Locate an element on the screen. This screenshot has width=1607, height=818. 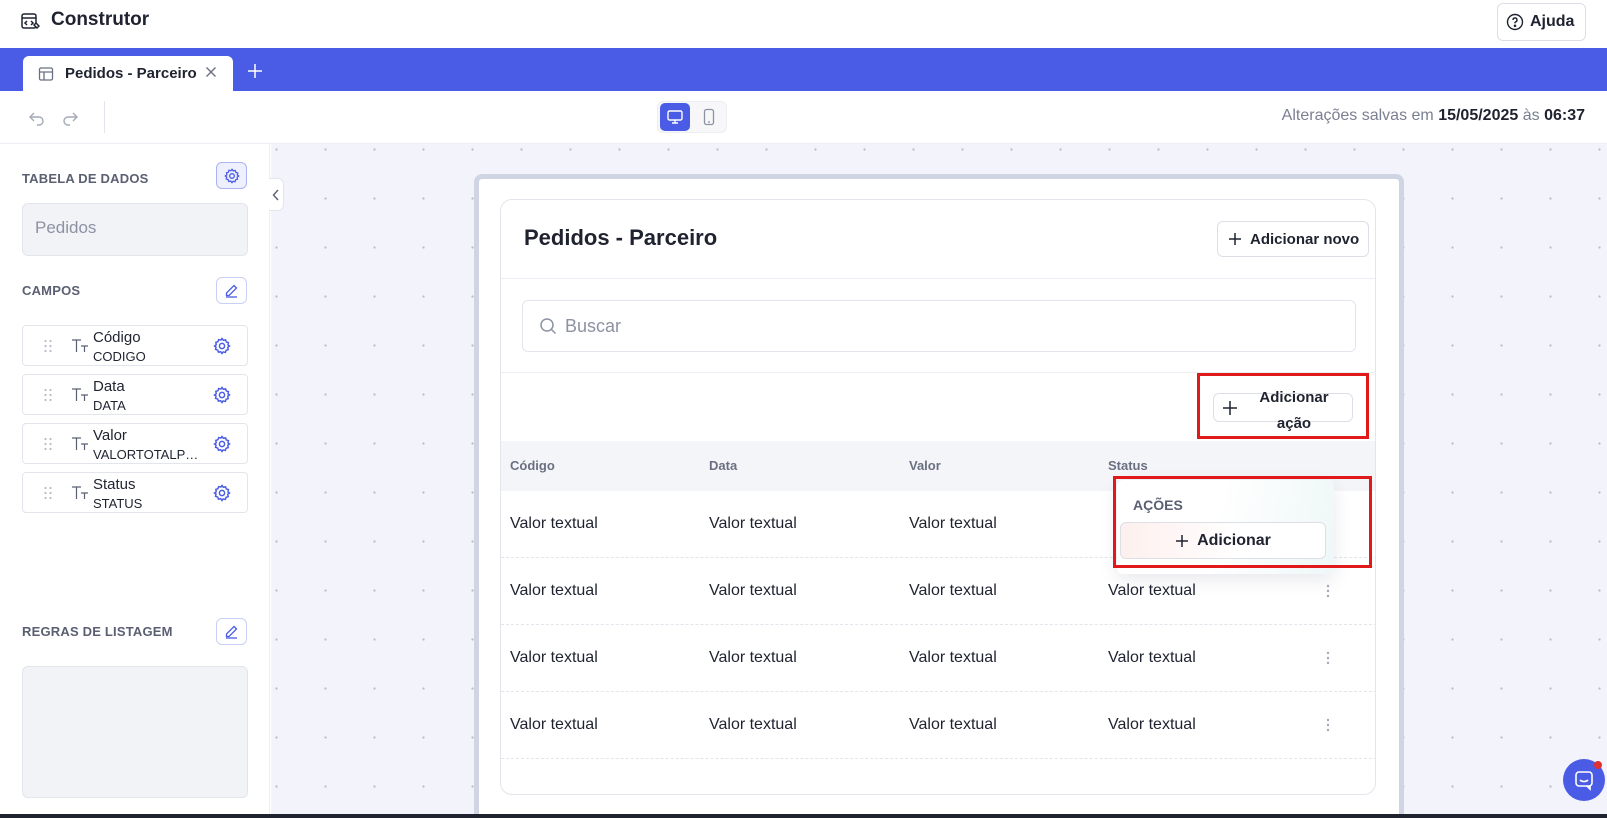
editor-toolbar: Alterações salvas em 15/05/2025 às 06:37 is located at coordinates (803, 117).